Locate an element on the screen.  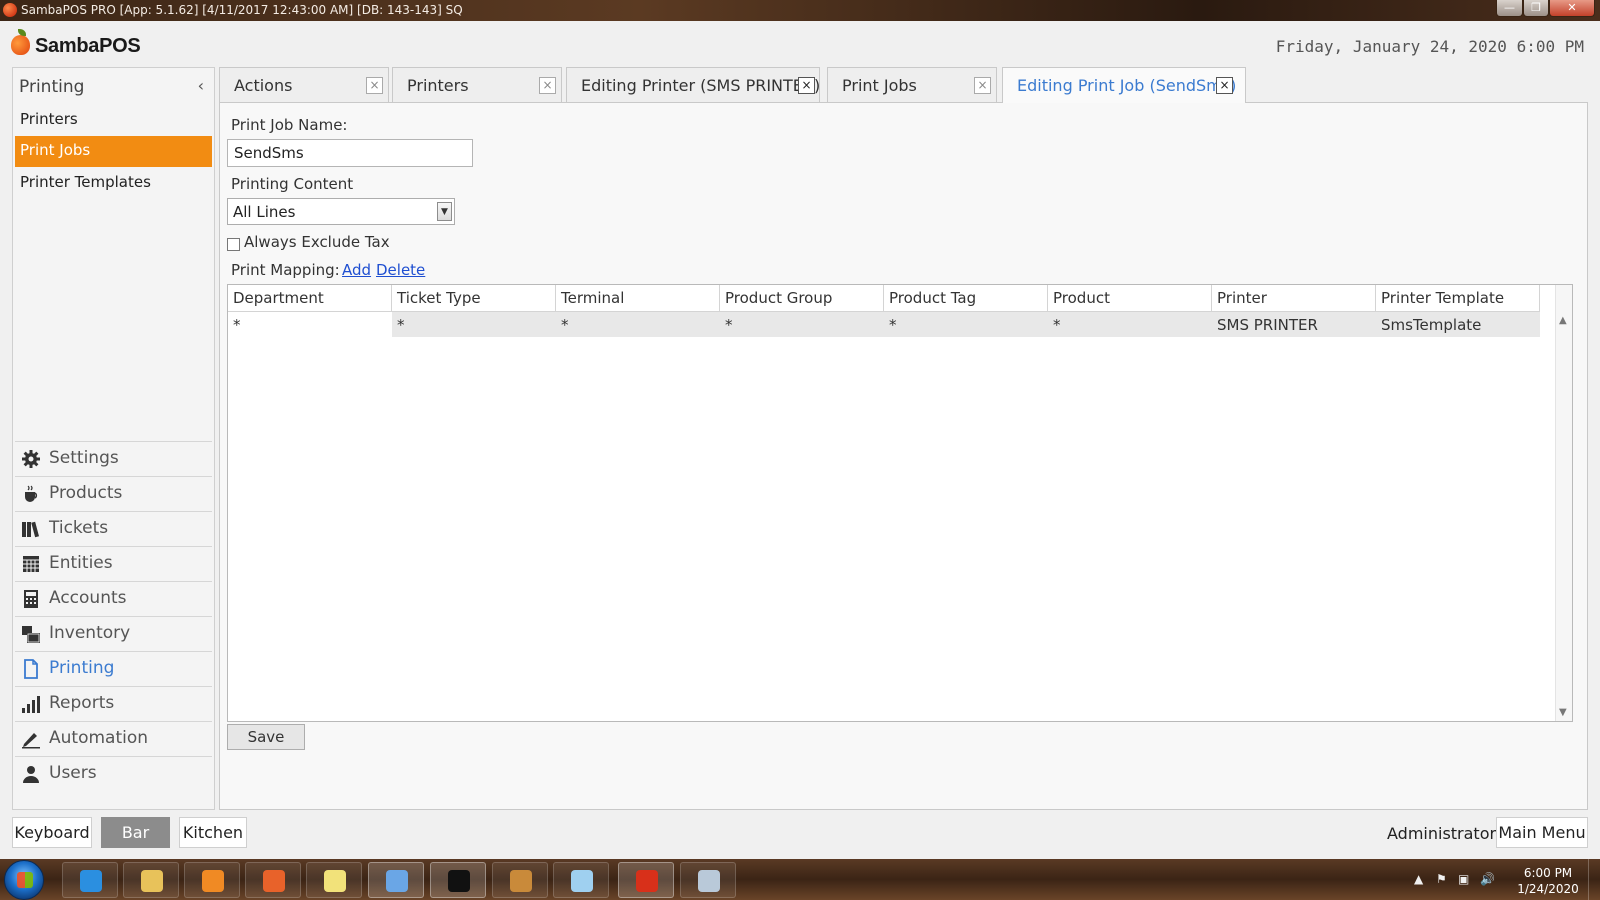
maximize-button: ❐ is located at coordinates (1536, 8).